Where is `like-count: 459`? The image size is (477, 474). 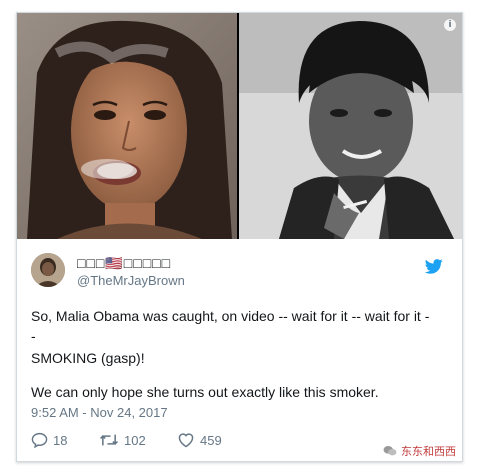
like-count: 459 is located at coordinates (211, 440).